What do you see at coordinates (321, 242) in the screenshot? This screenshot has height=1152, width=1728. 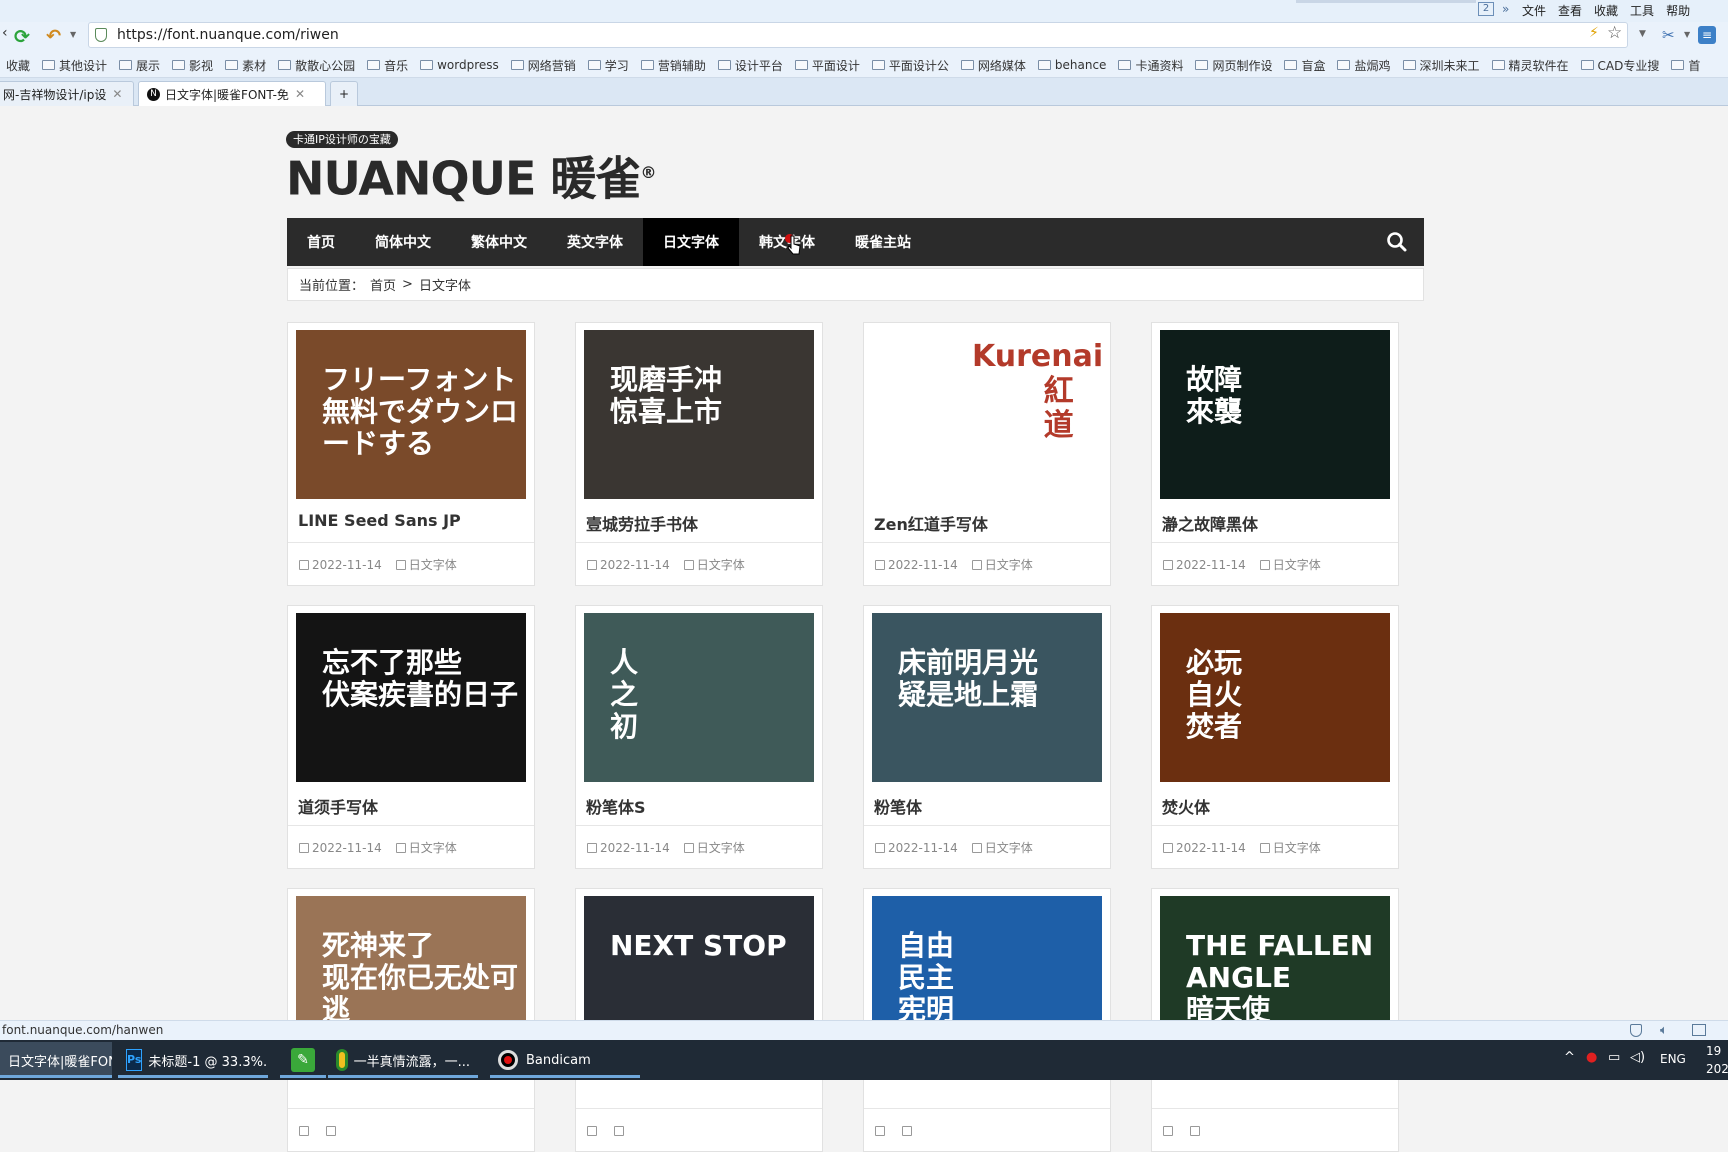 I see `nav-item-0: 首页` at bounding box center [321, 242].